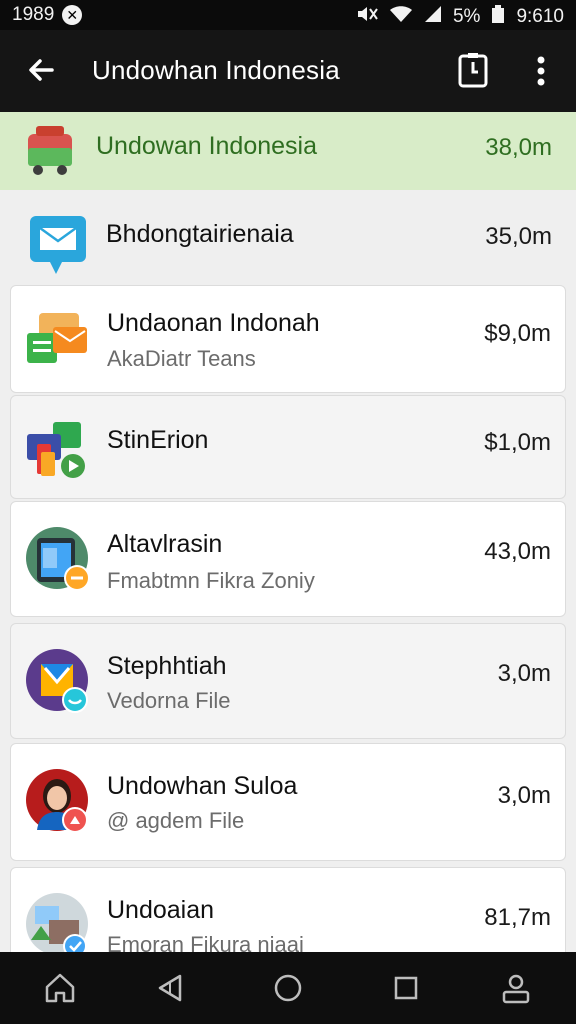 This screenshot has width=576, height=1024. What do you see at coordinates (58, 340) in the screenshot?
I see `folder-icon` at bounding box center [58, 340].